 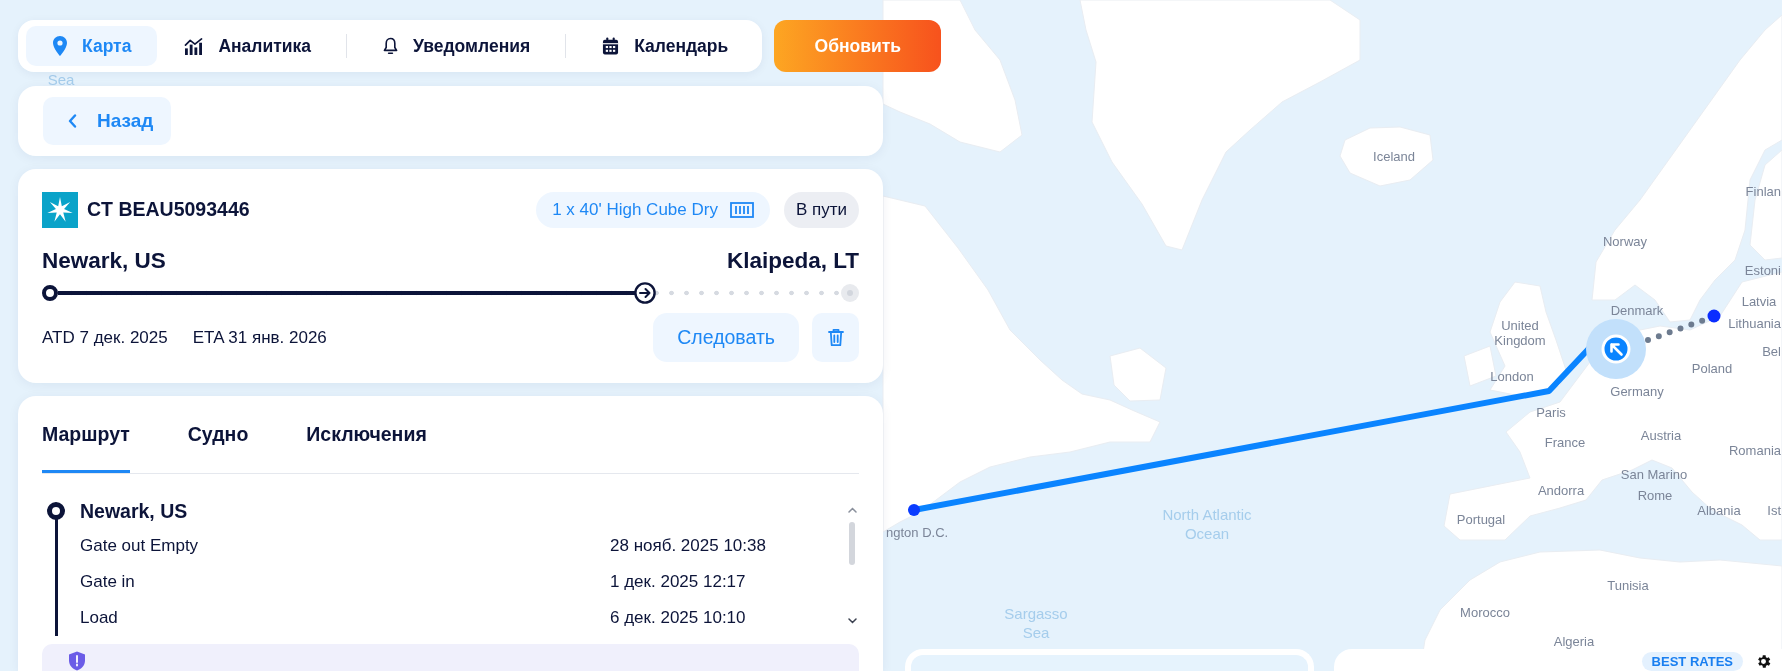 What do you see at coordinates (168, 209) in the screenshot?
I see `container-number: CT BEAU5093446` at bounding box center [168, 209].